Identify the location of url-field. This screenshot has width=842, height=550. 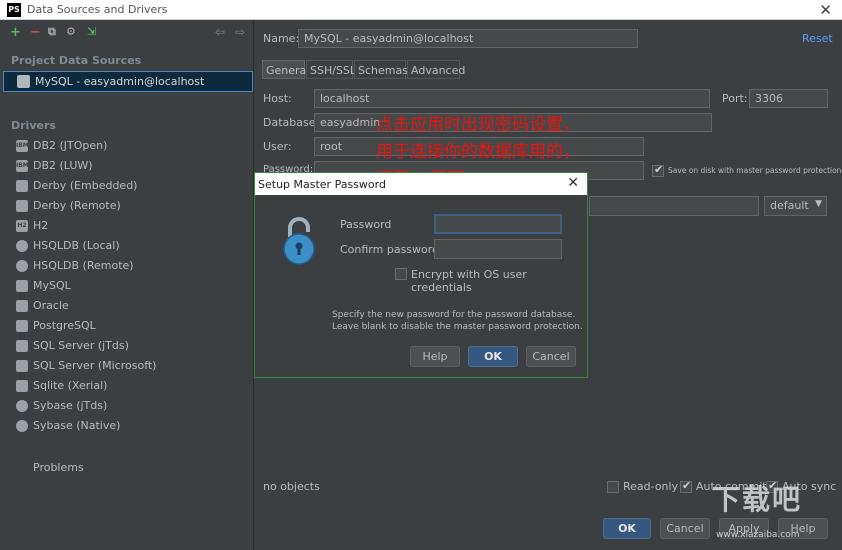
(674, 206).